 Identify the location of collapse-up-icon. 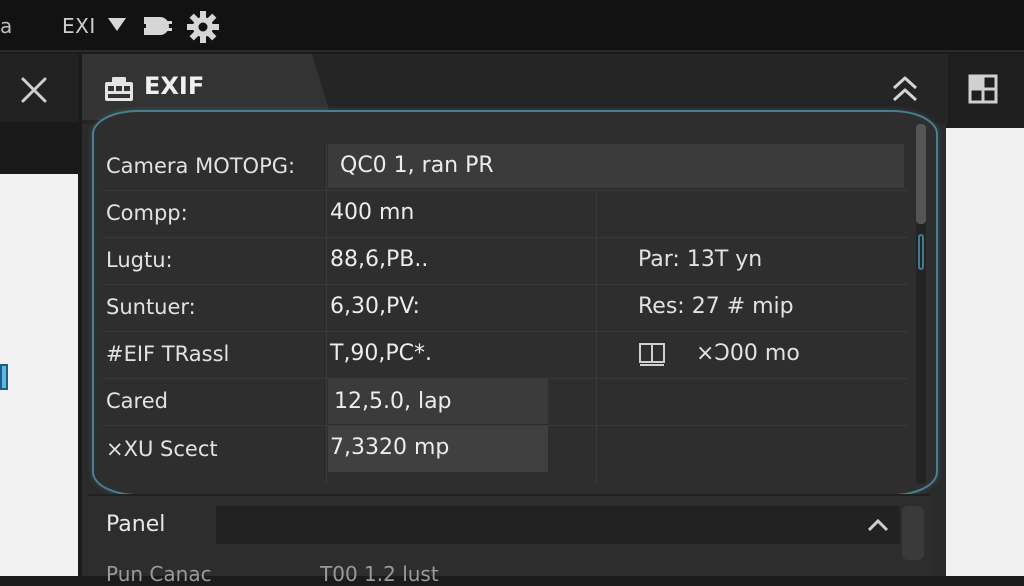
(905, 89).